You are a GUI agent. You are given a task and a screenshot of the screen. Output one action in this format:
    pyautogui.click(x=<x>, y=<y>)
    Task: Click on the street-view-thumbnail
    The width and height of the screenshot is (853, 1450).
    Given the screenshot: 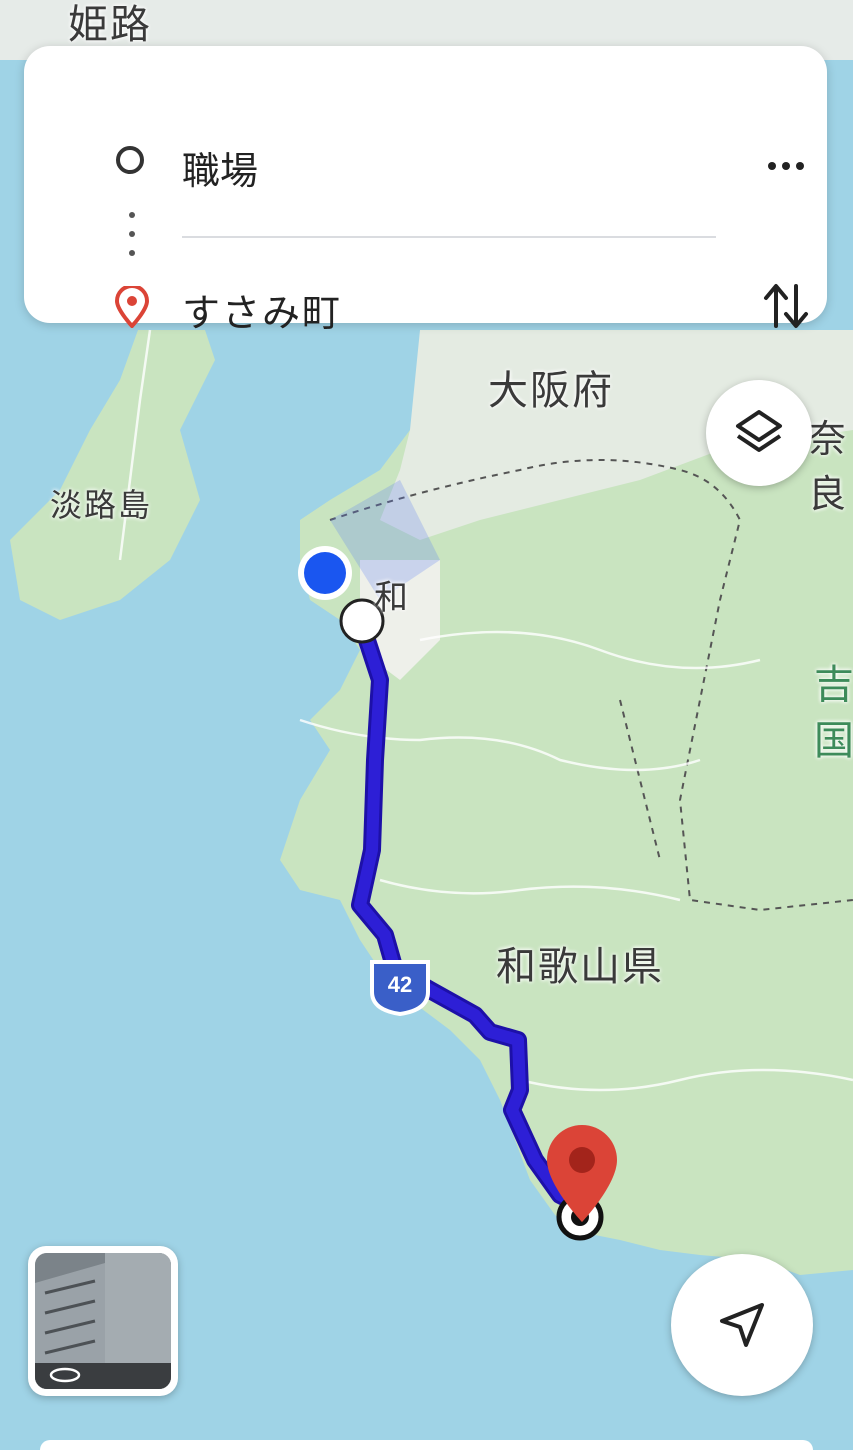 What is the action you would take?
    pyautogui.click(x=103, y=1321)
    